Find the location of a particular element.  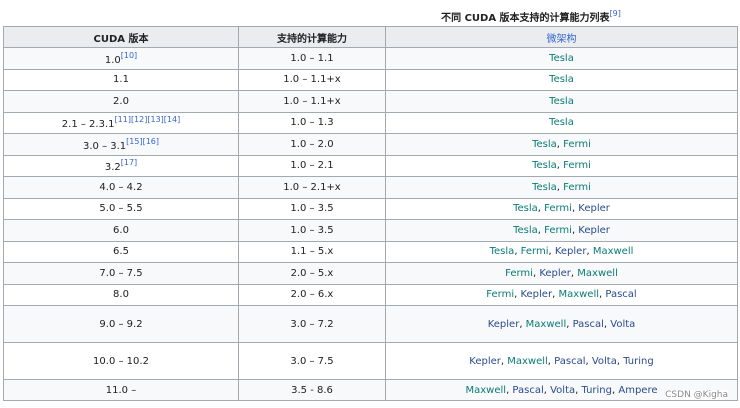

table-row: 1.1 1.0 – 1.1+x Tesla is located at coordinates (370, 79).